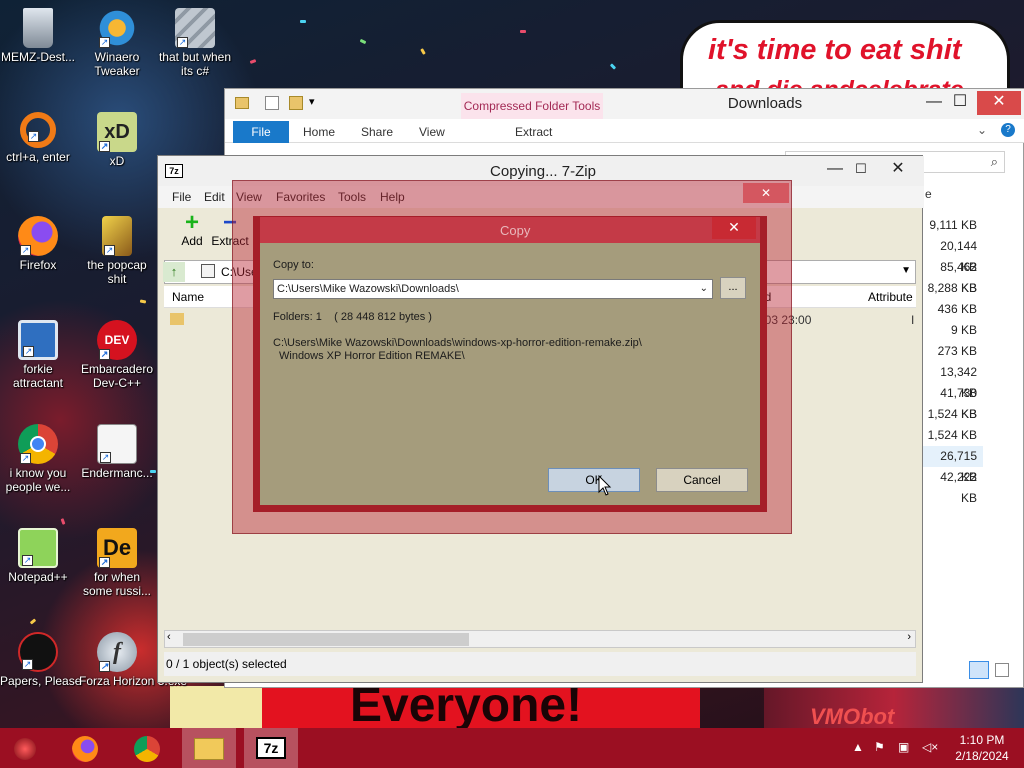 The height and width of the screenshot is (768, 1024). Describe the element at coordinates (169, 637) in the screenshot. I see `scroll-left-icon: ‹` at that location.